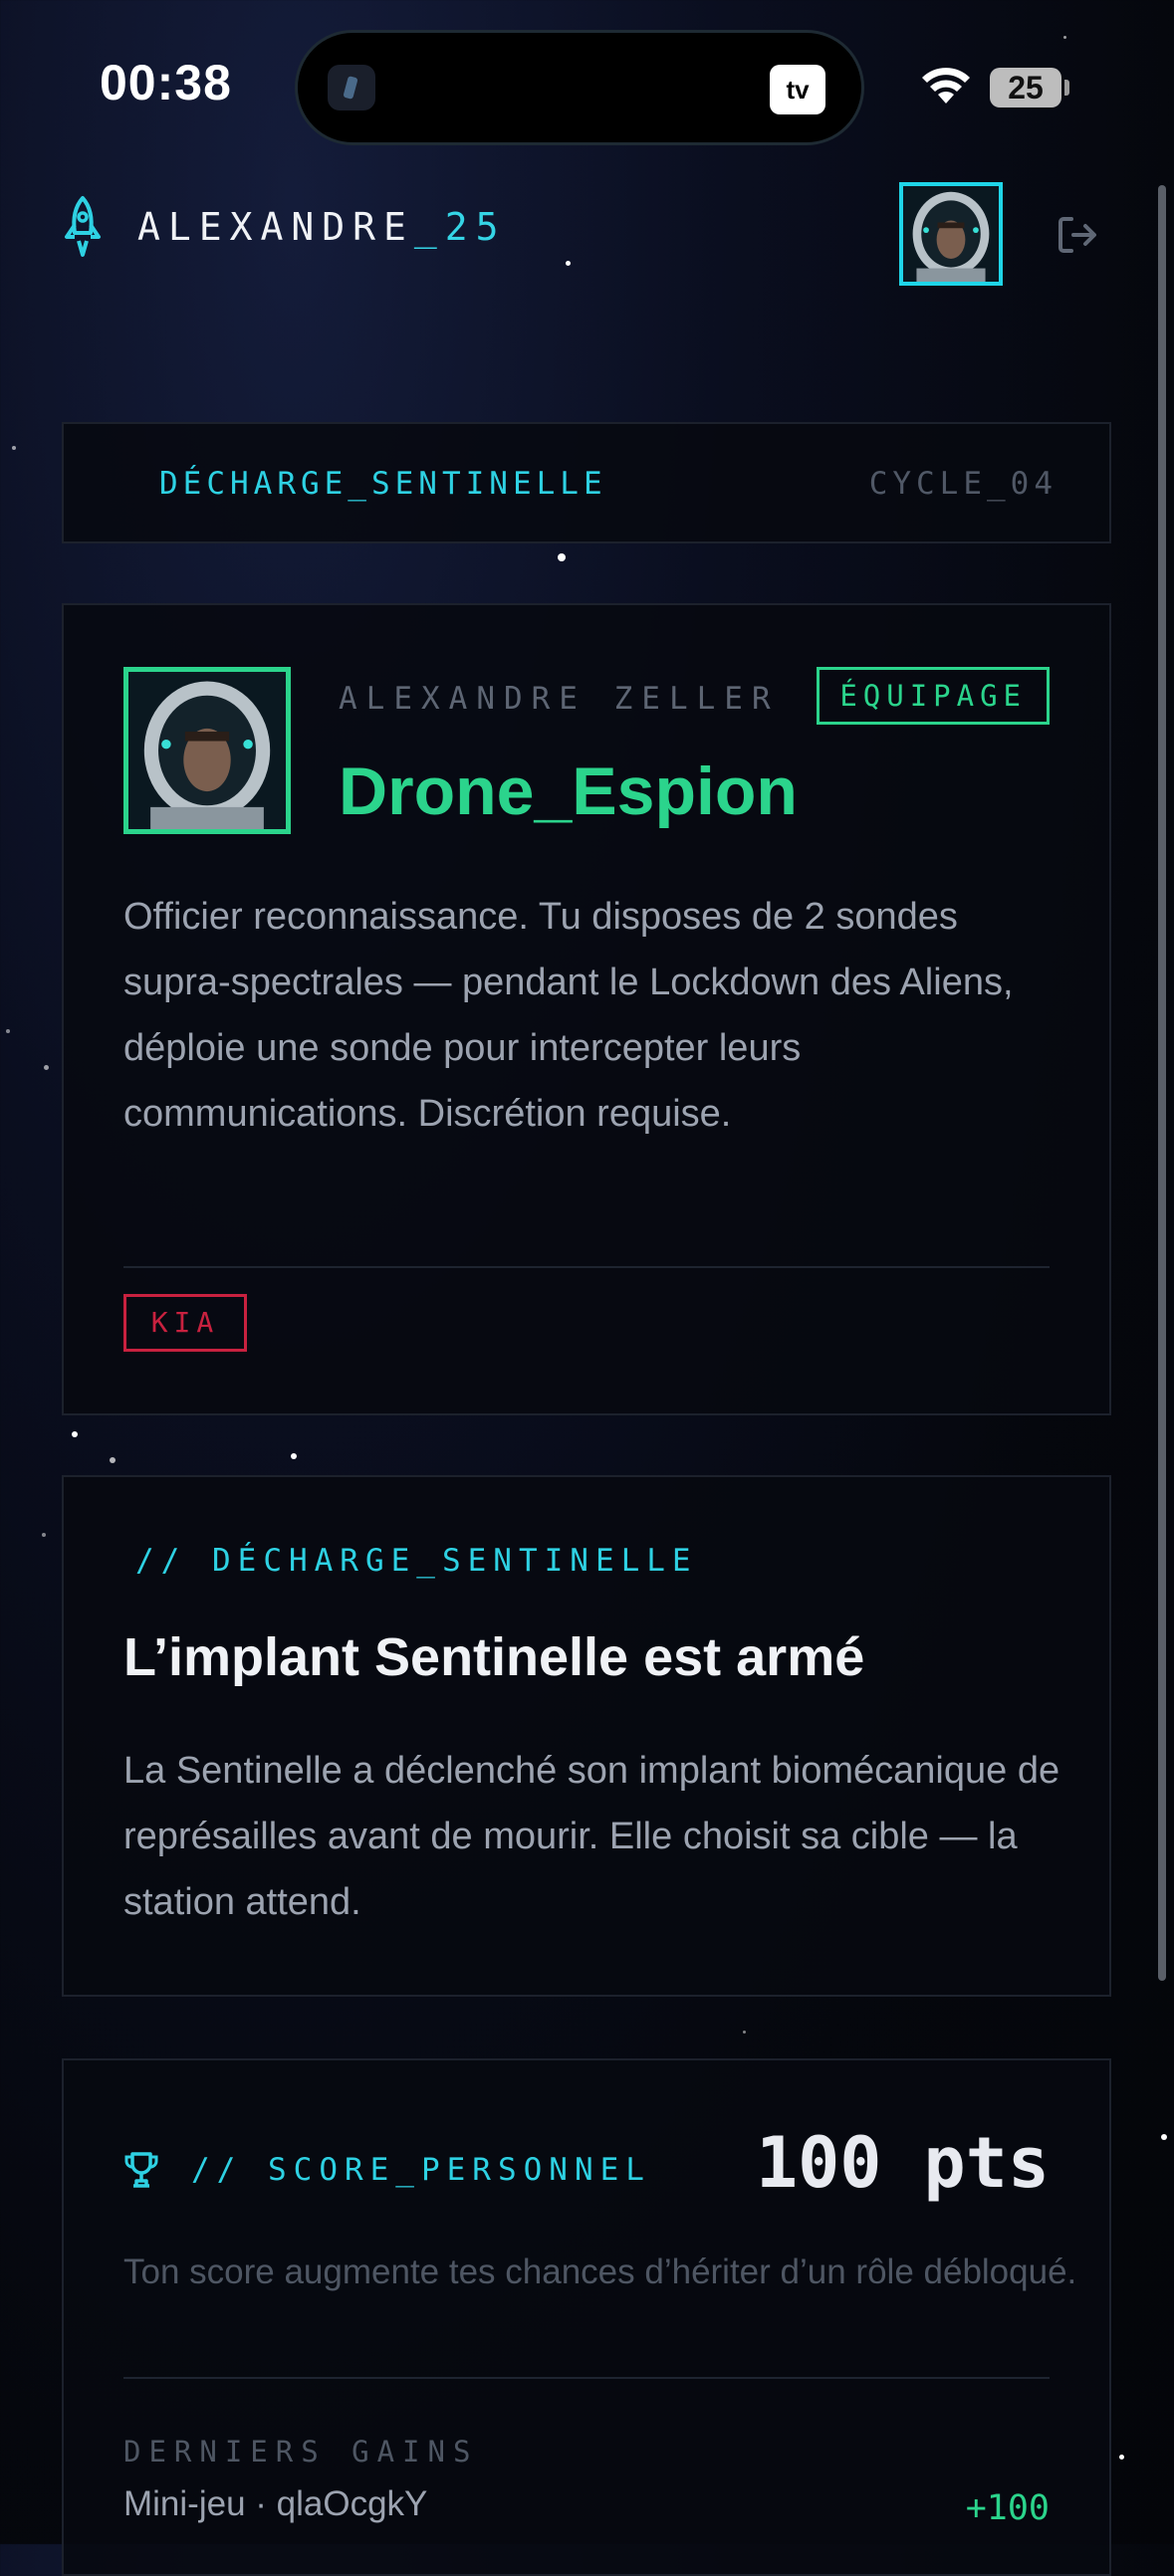  I want to click on status-time: 00:38, so click(166, 82).